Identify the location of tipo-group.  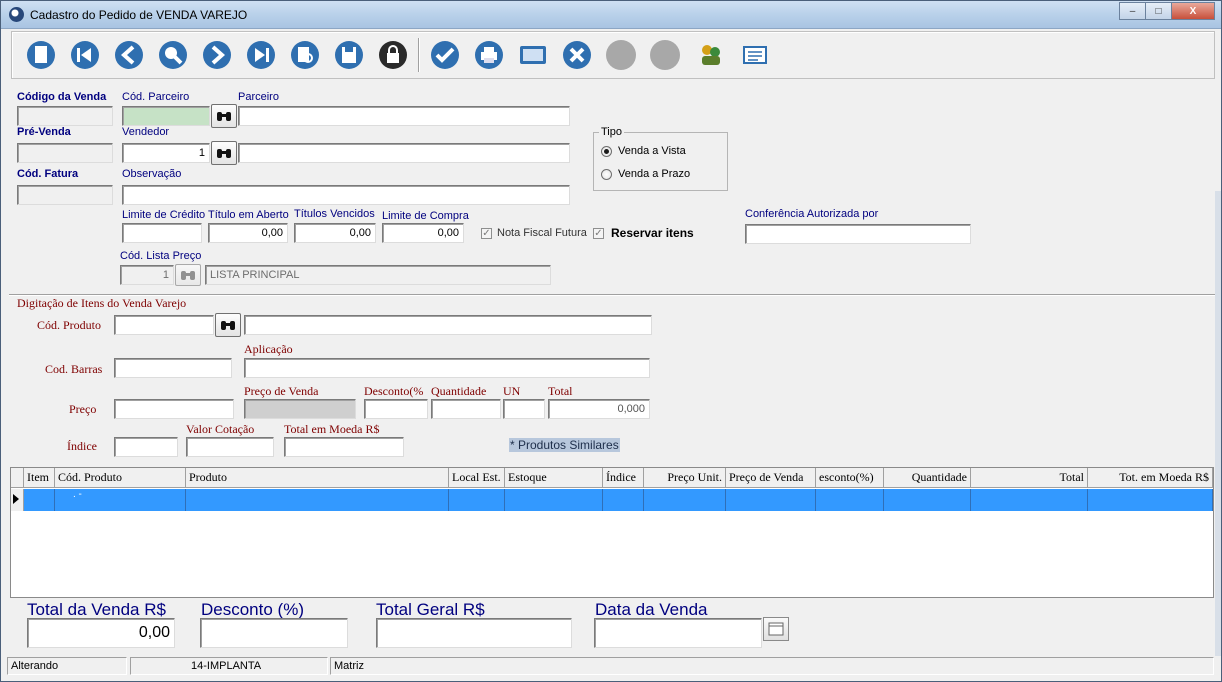
(660, 161).